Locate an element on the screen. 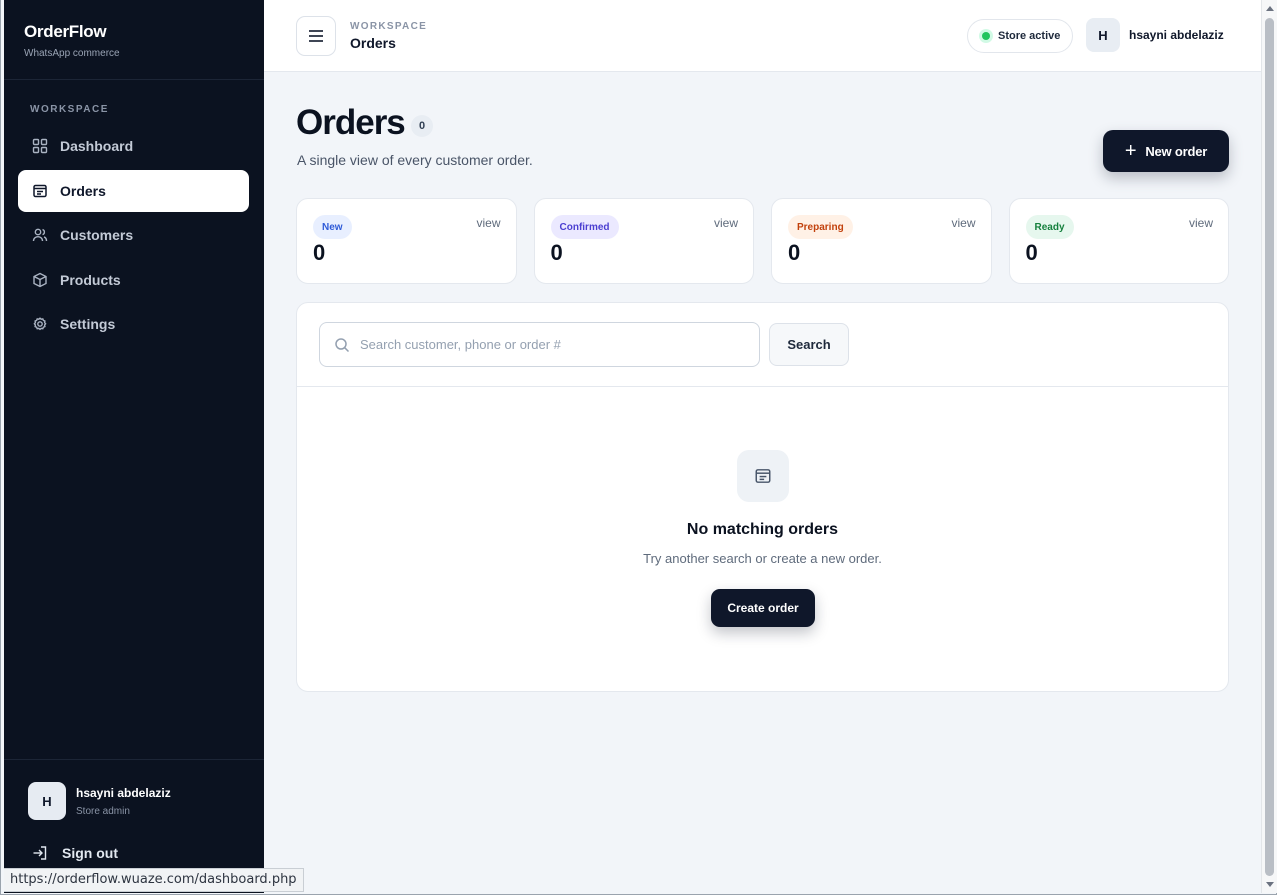 The height and width of the screenshot is (895, 1277). vertical-scrollbar is located at coordinates (1269, 446).